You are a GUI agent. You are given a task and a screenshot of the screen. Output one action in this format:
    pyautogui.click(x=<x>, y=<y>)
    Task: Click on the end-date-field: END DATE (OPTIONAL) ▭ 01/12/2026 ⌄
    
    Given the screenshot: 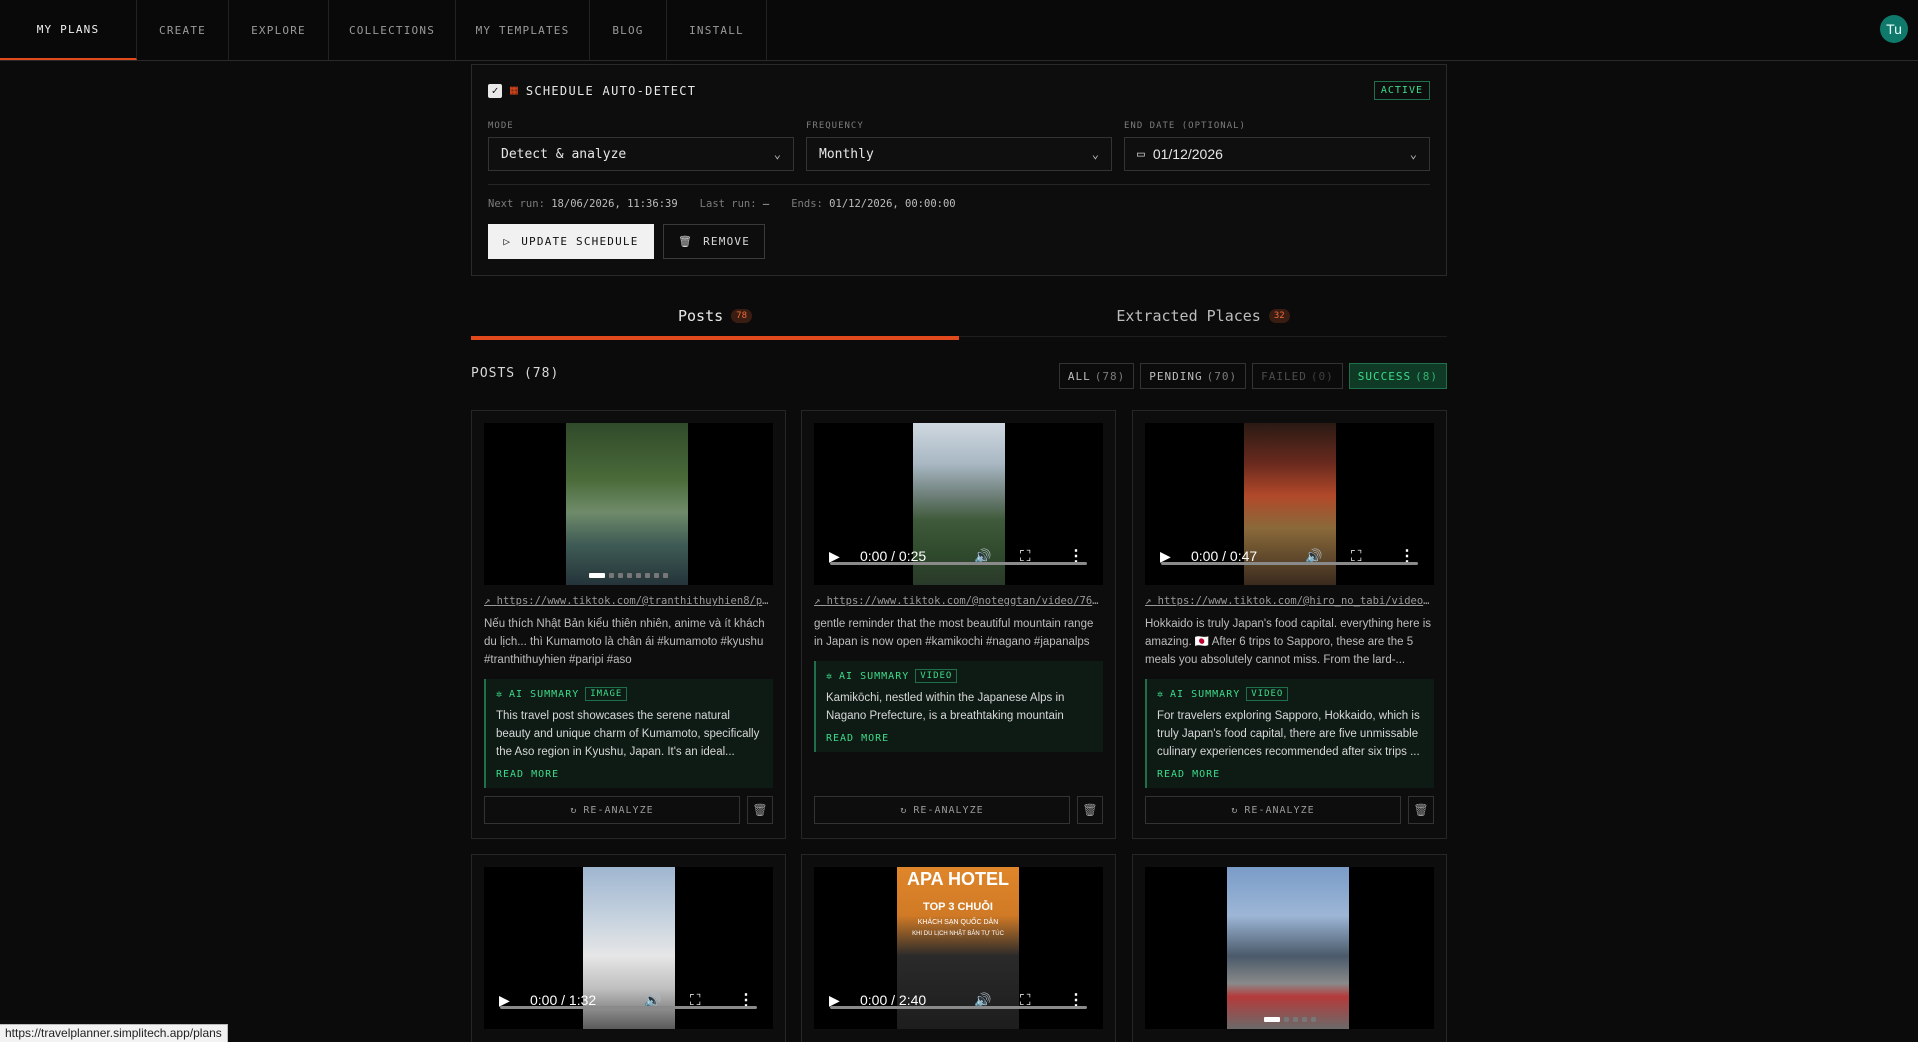 What is the action you would take?
    pyautogui.click(x=1277, y=146)
    